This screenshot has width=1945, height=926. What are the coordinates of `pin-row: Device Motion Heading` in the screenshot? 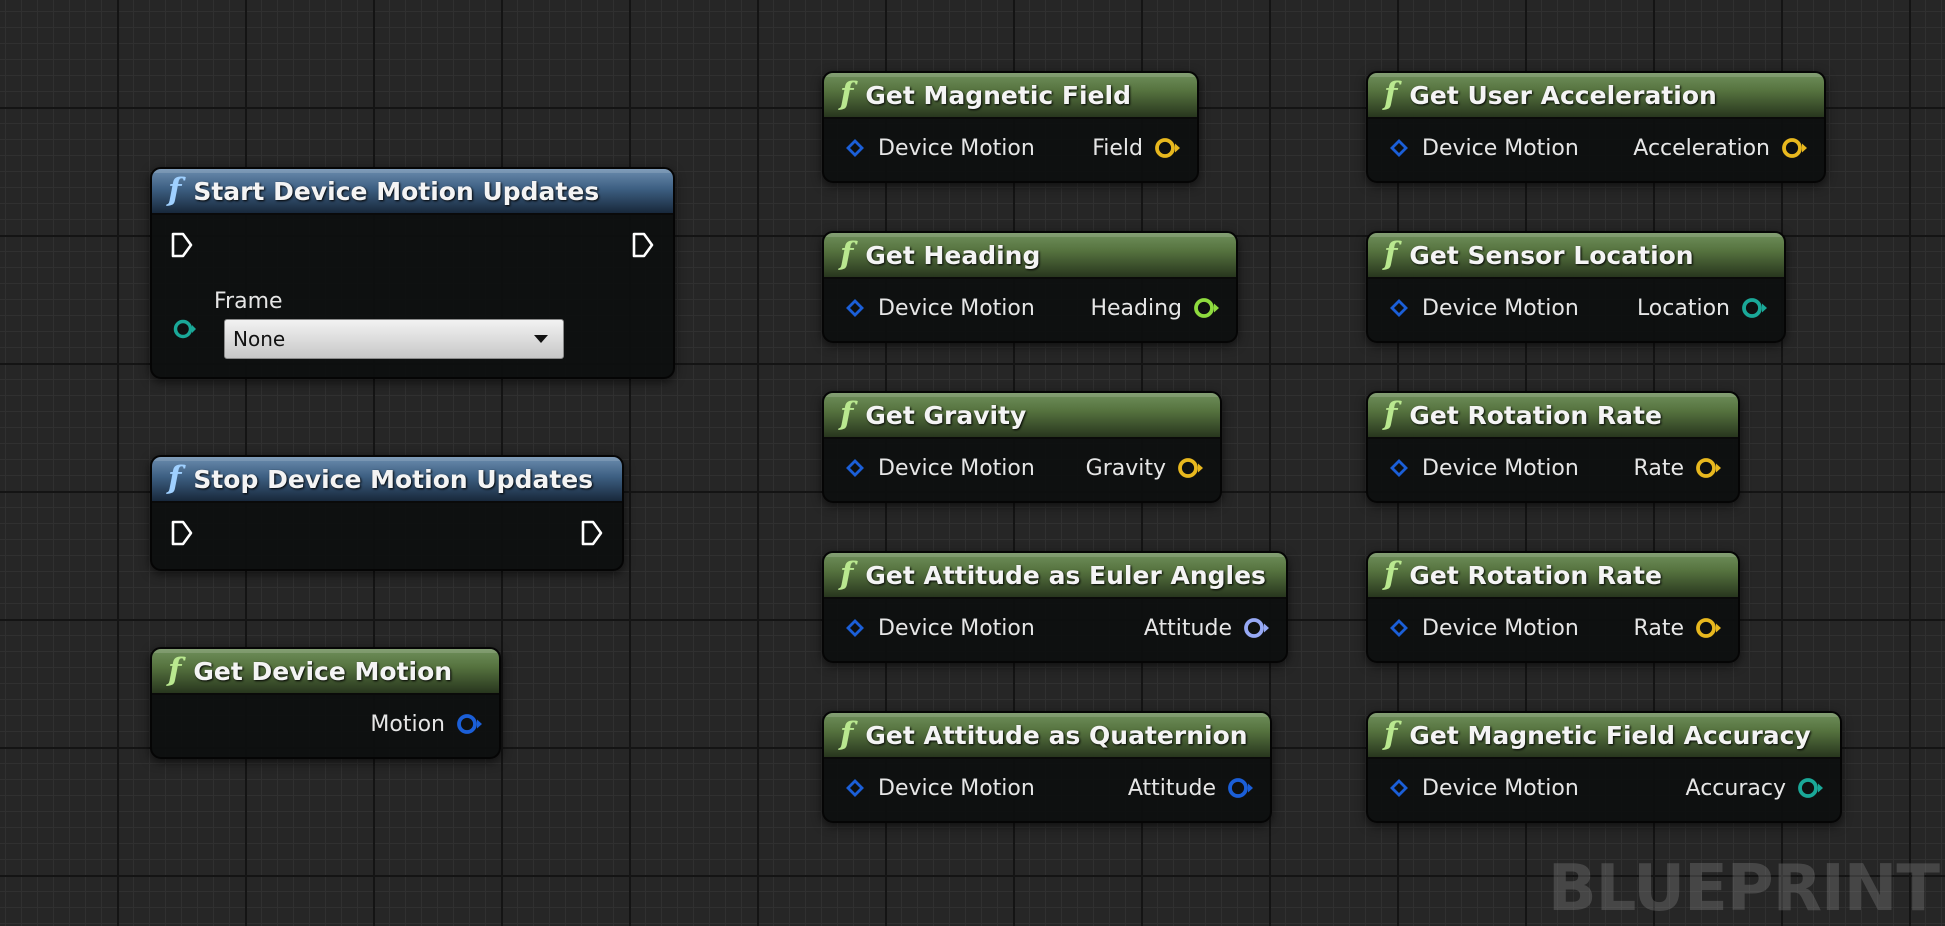 It's located at (1030, 308).